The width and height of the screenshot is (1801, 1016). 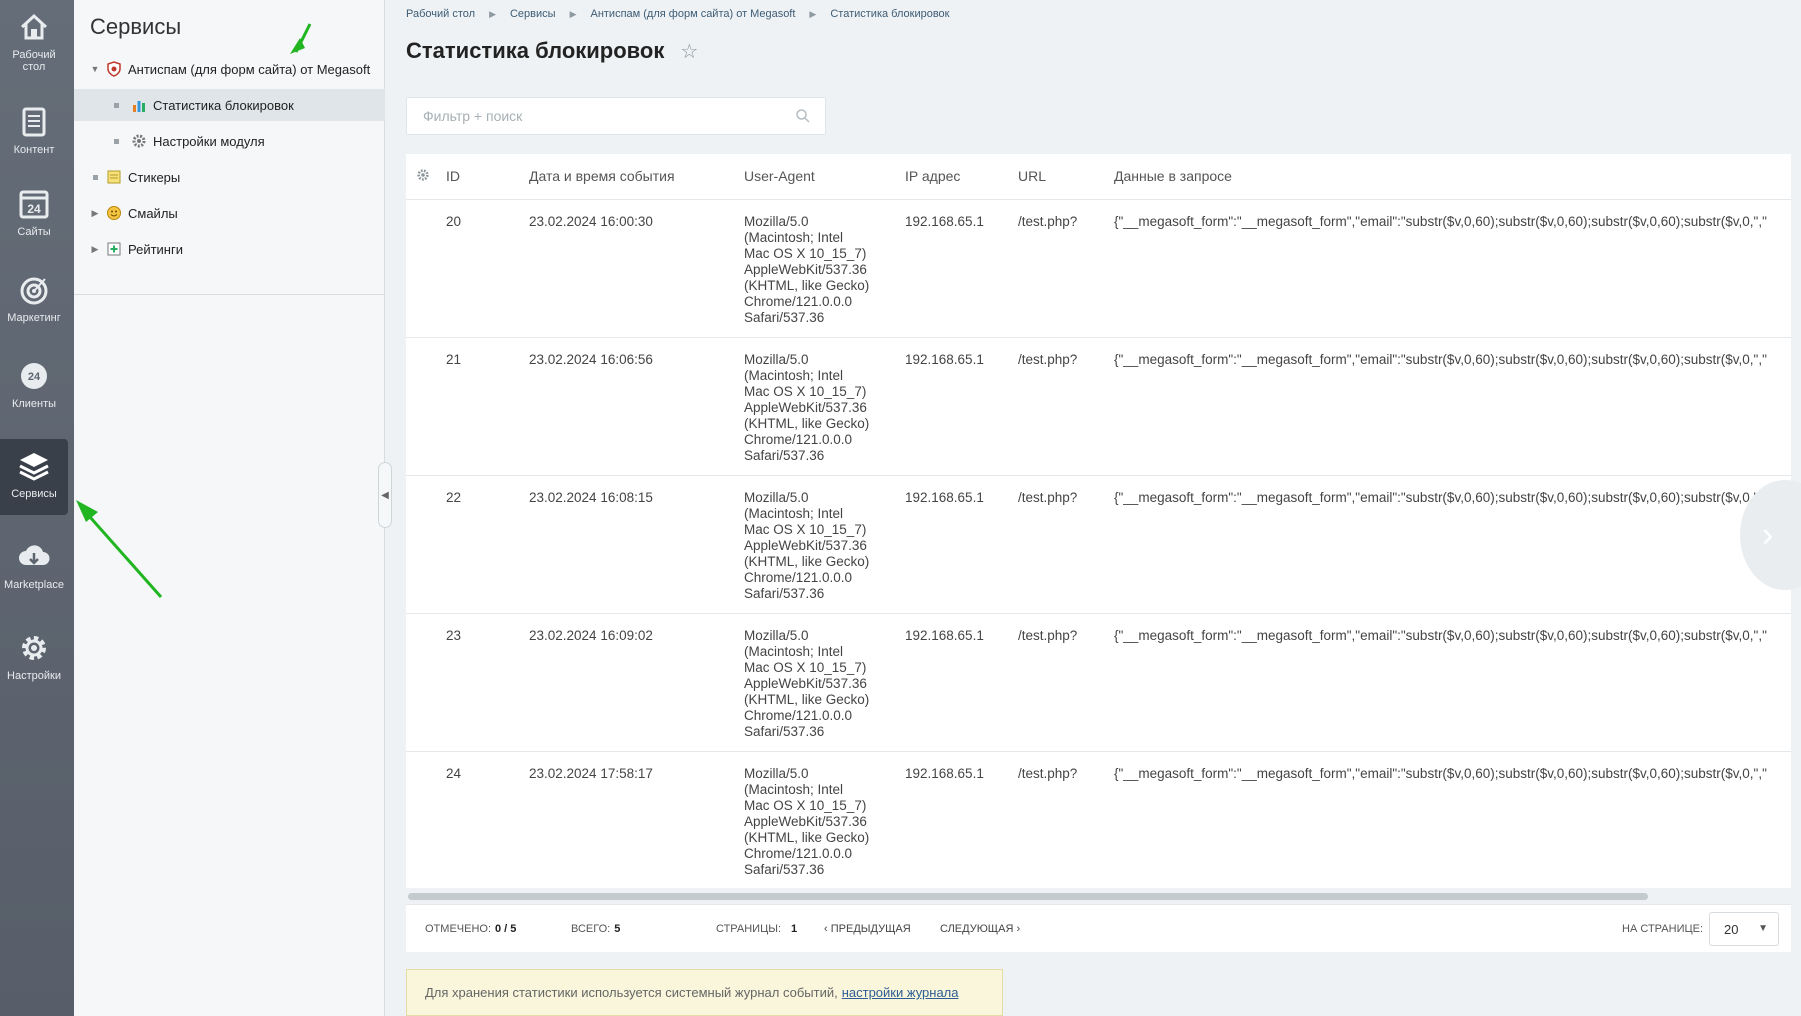 I want to click on next-page-button: Следующая ›, so click(x=980, y=929).